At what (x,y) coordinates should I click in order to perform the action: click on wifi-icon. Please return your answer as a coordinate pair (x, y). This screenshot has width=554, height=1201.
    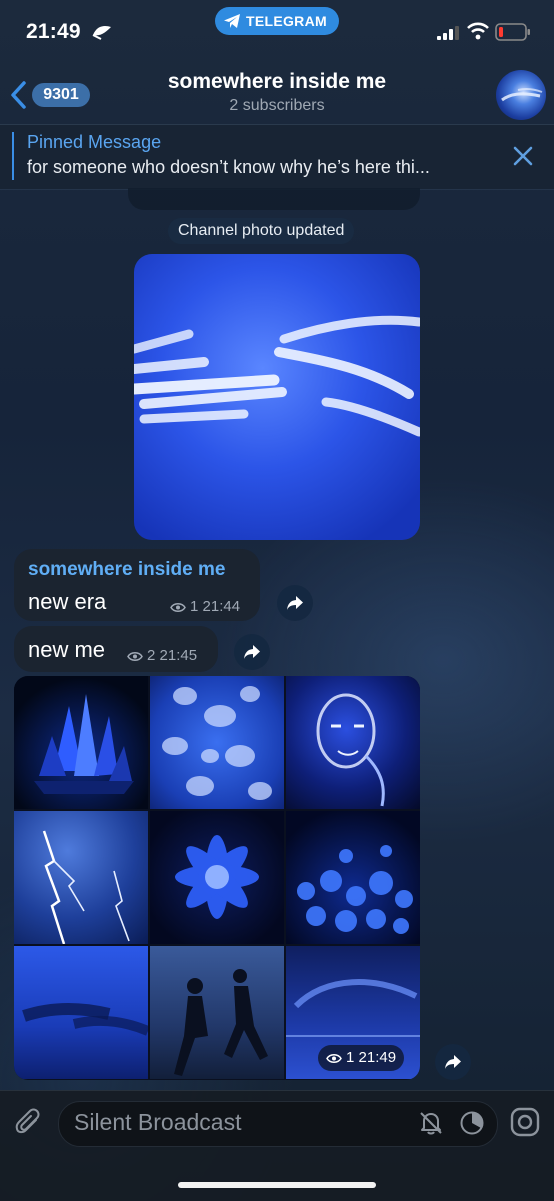
    Looking at the image, I should click on (478, 31).